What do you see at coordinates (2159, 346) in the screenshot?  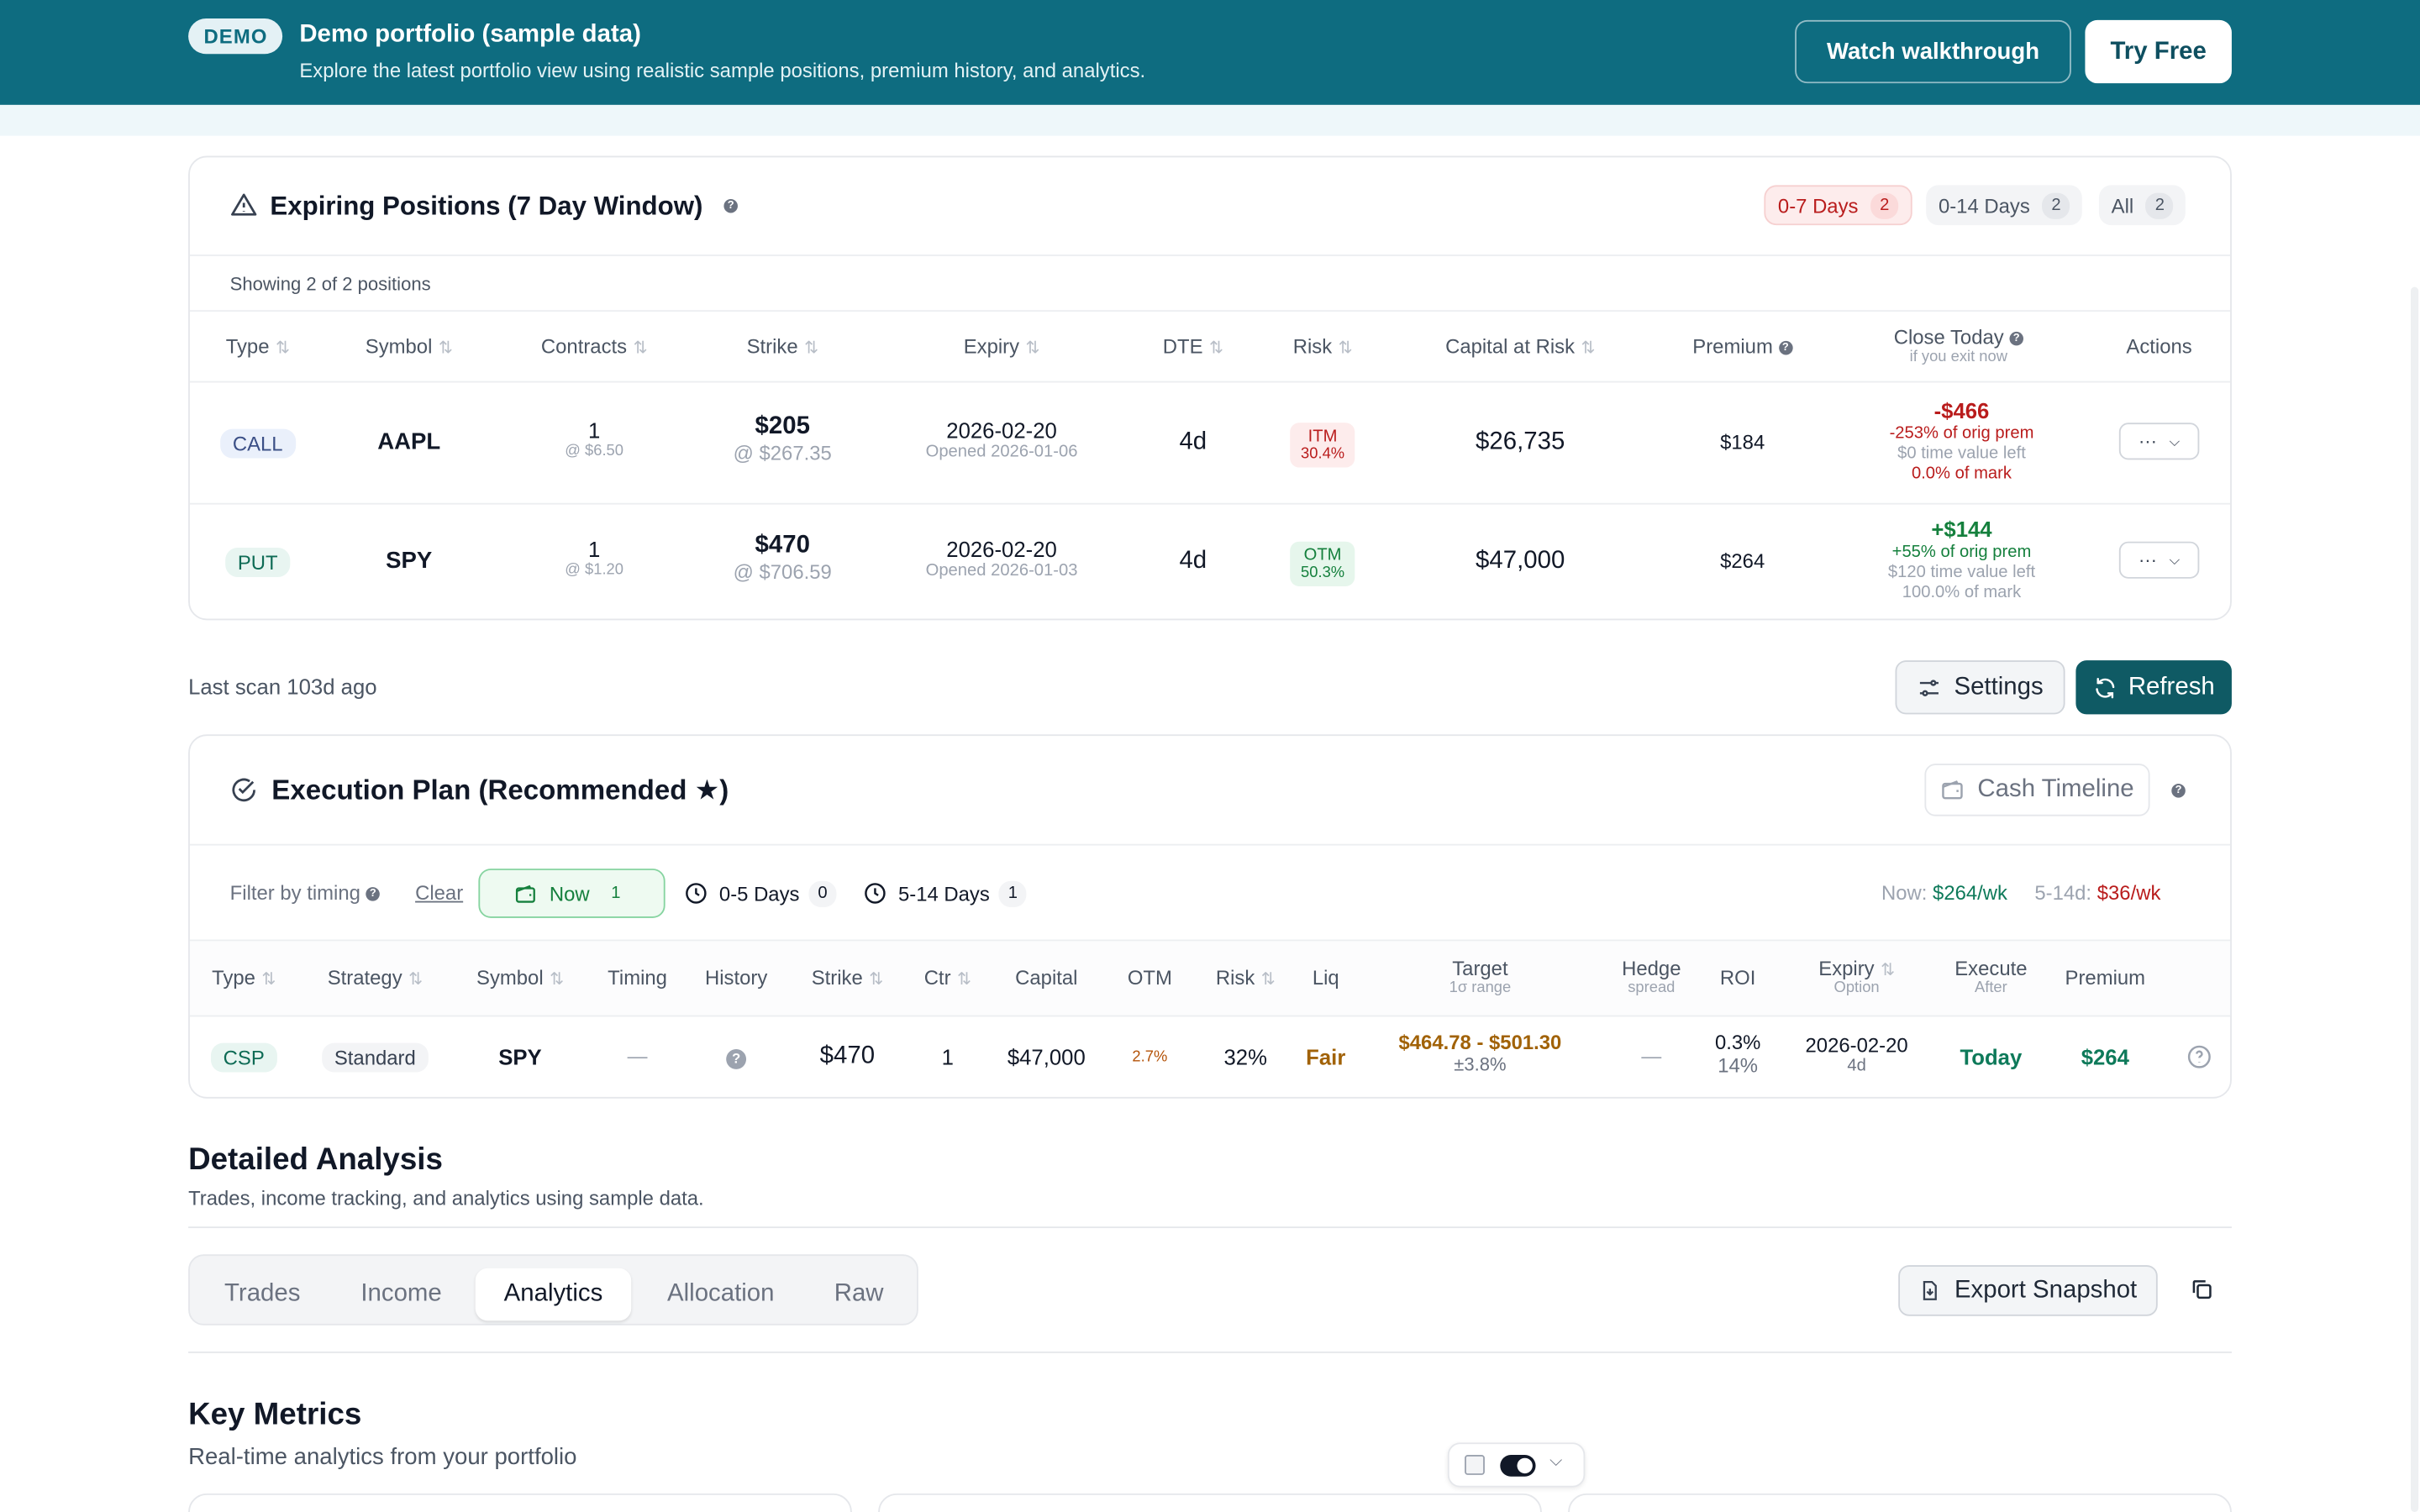 I see `col-actions: Actions` at bounding box center [2159, 346].